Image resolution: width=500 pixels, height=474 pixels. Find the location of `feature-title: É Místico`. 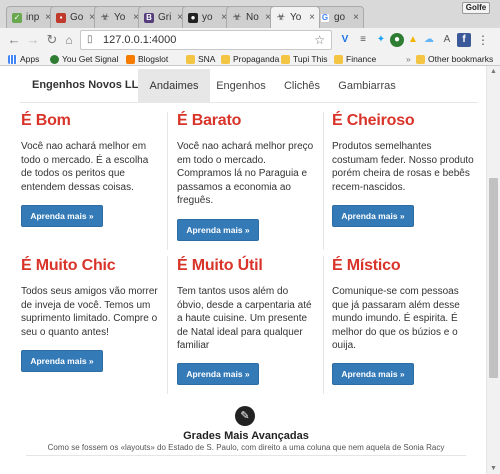

feature-title: É Místico is located at coordinates (366, 265).